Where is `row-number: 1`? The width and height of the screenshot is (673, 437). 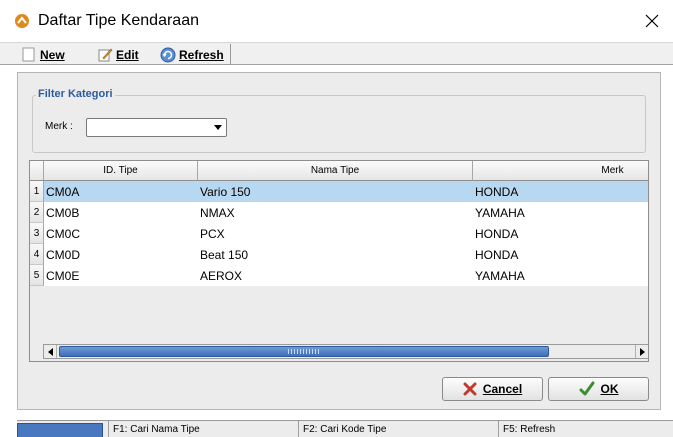
row-number: 1 is located at coordinates (37, 191).